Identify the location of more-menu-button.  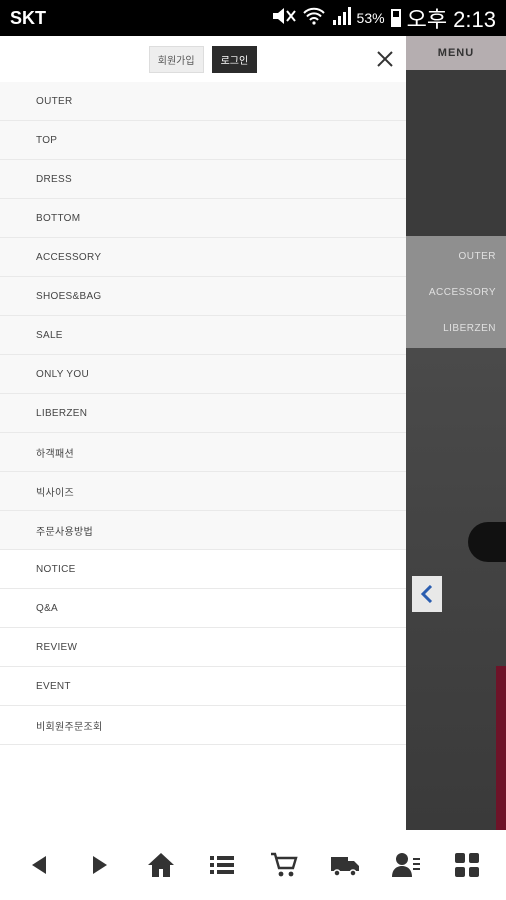
(467, 865).